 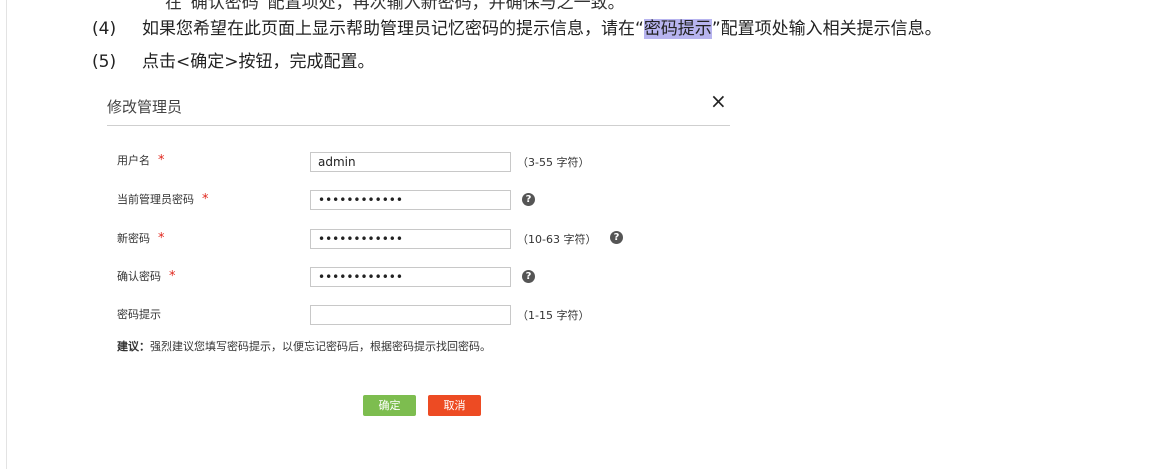 I want to click on step-text: 点击<确定>按钮，完成配置。, so click(x=258, y=62).